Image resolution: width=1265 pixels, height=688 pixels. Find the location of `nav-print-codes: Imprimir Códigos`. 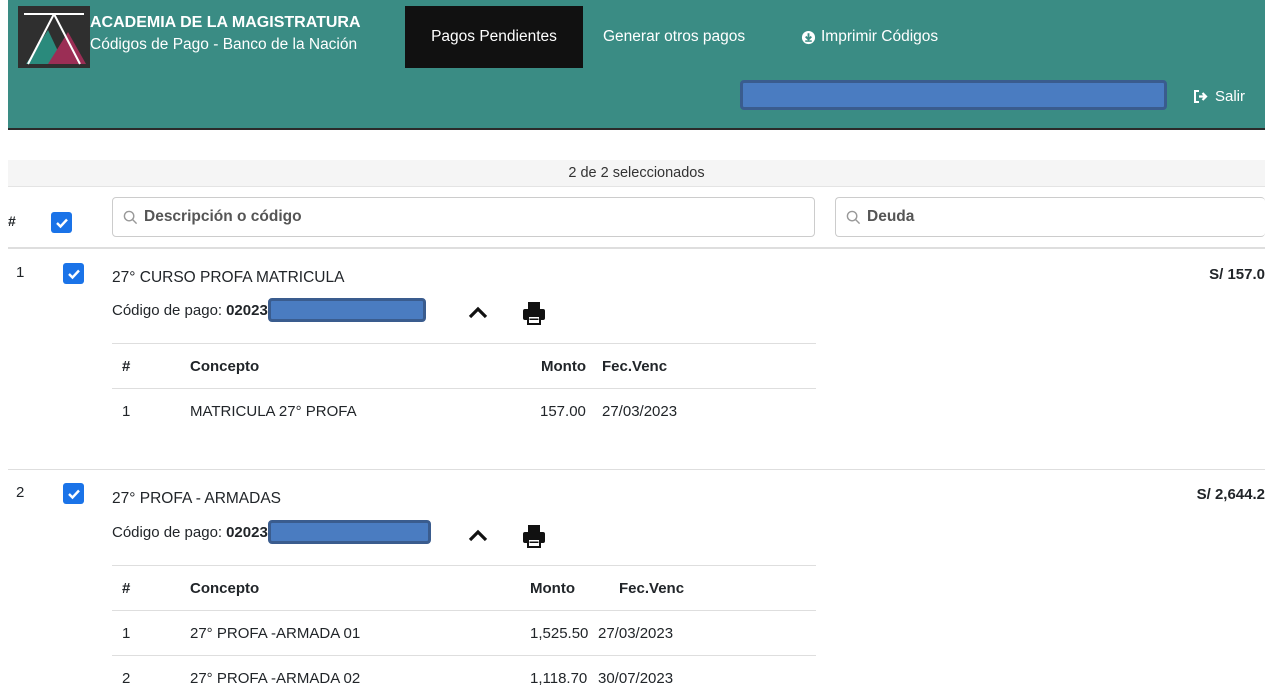

nav-print-codes: Imprimir Códigos is located at coordinates (869, 37).